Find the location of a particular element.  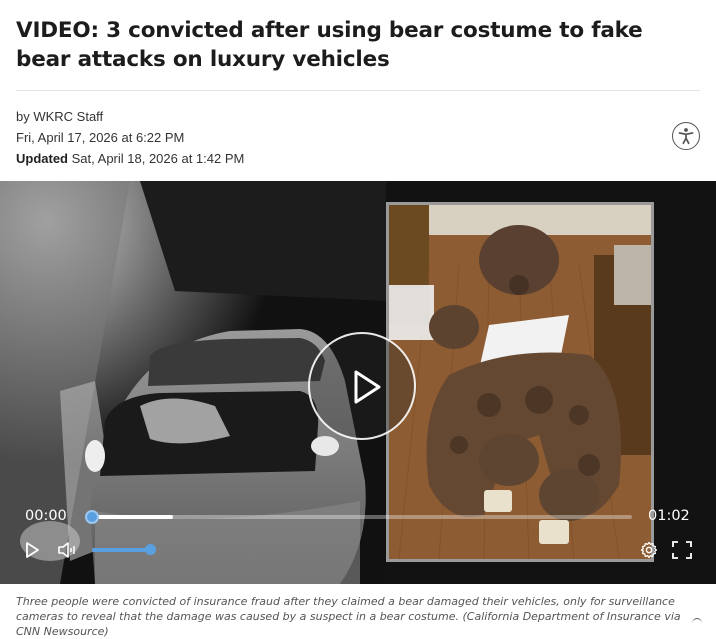

seek-handle is located at coordinates (92, 517).